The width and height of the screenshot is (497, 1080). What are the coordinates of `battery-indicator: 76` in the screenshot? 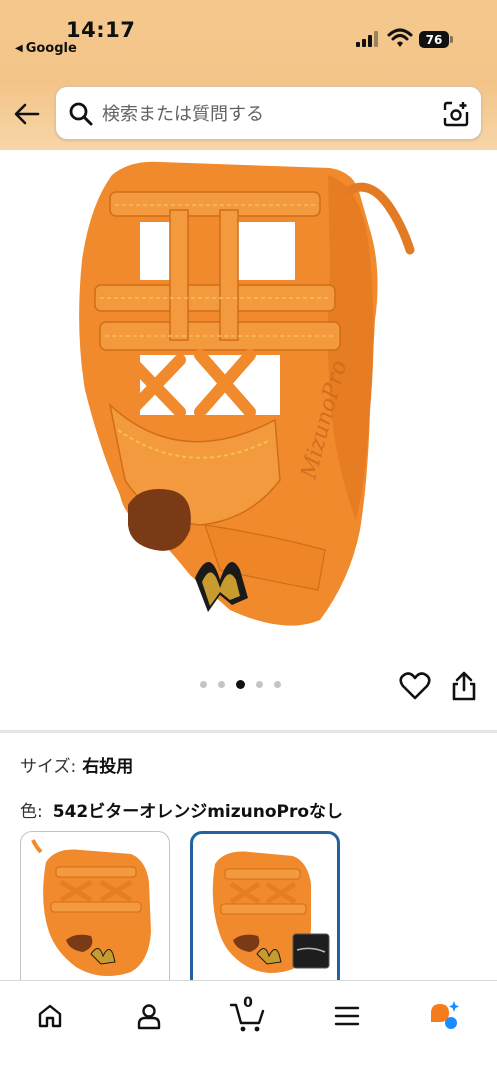 It's located at (434, 39).